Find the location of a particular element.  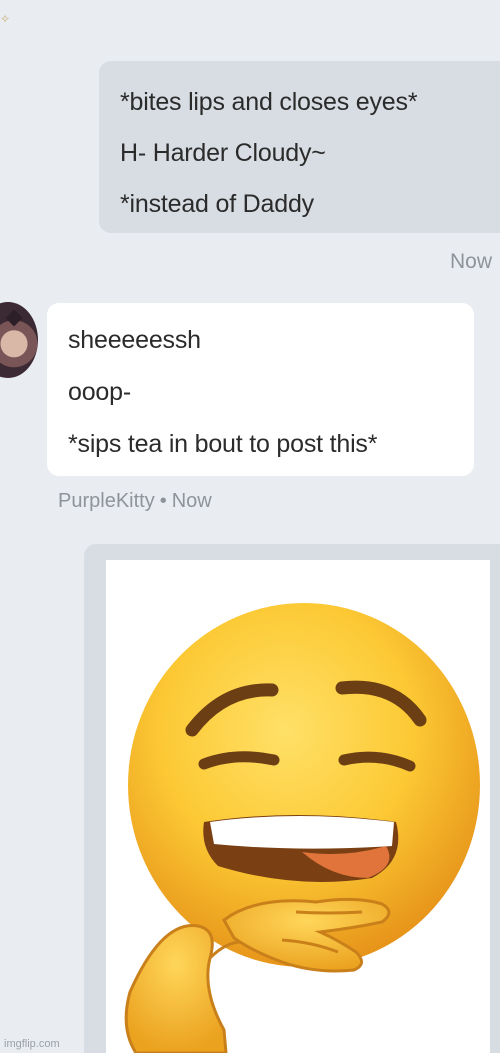

avatar is located at coordinates (19, 340).